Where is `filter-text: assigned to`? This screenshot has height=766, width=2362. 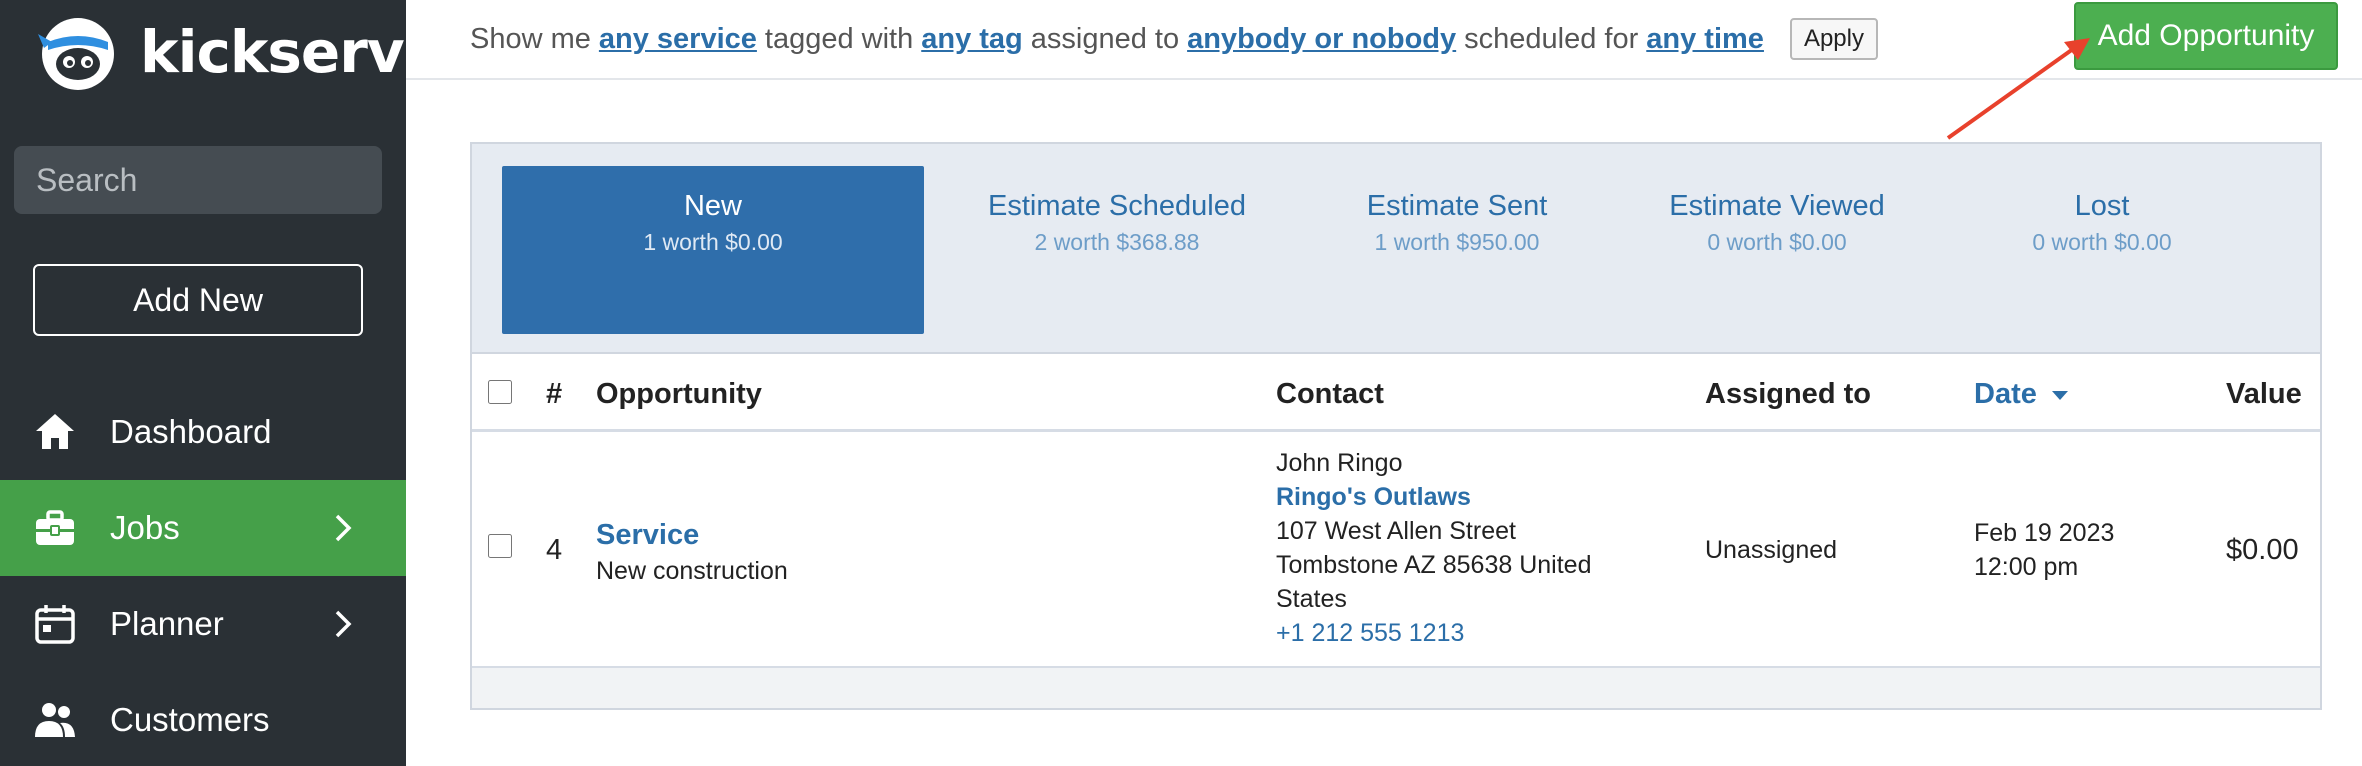
filter-text: assigned to is located at coordinates (1105, 38).